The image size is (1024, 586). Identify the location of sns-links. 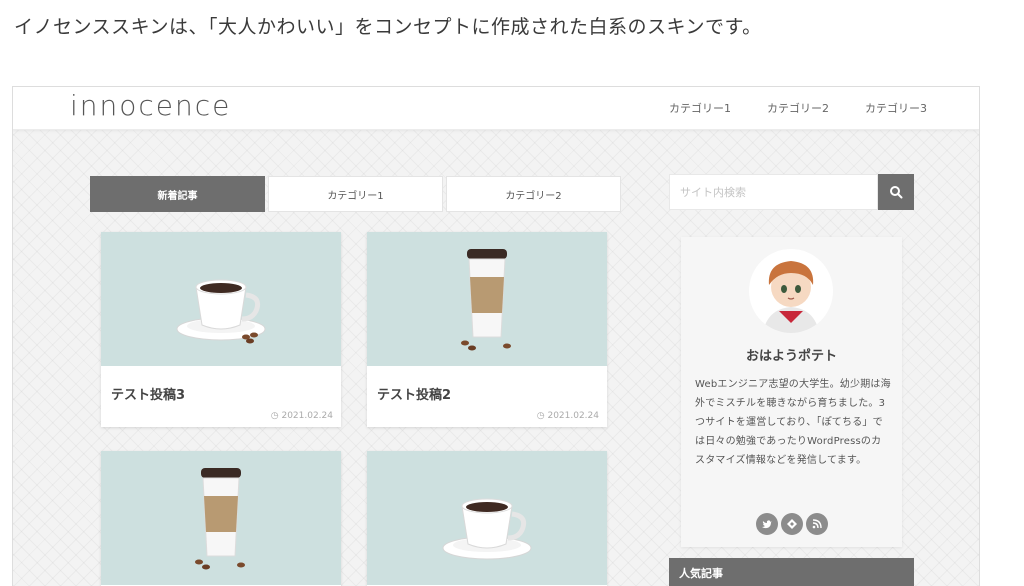
(791, 524).